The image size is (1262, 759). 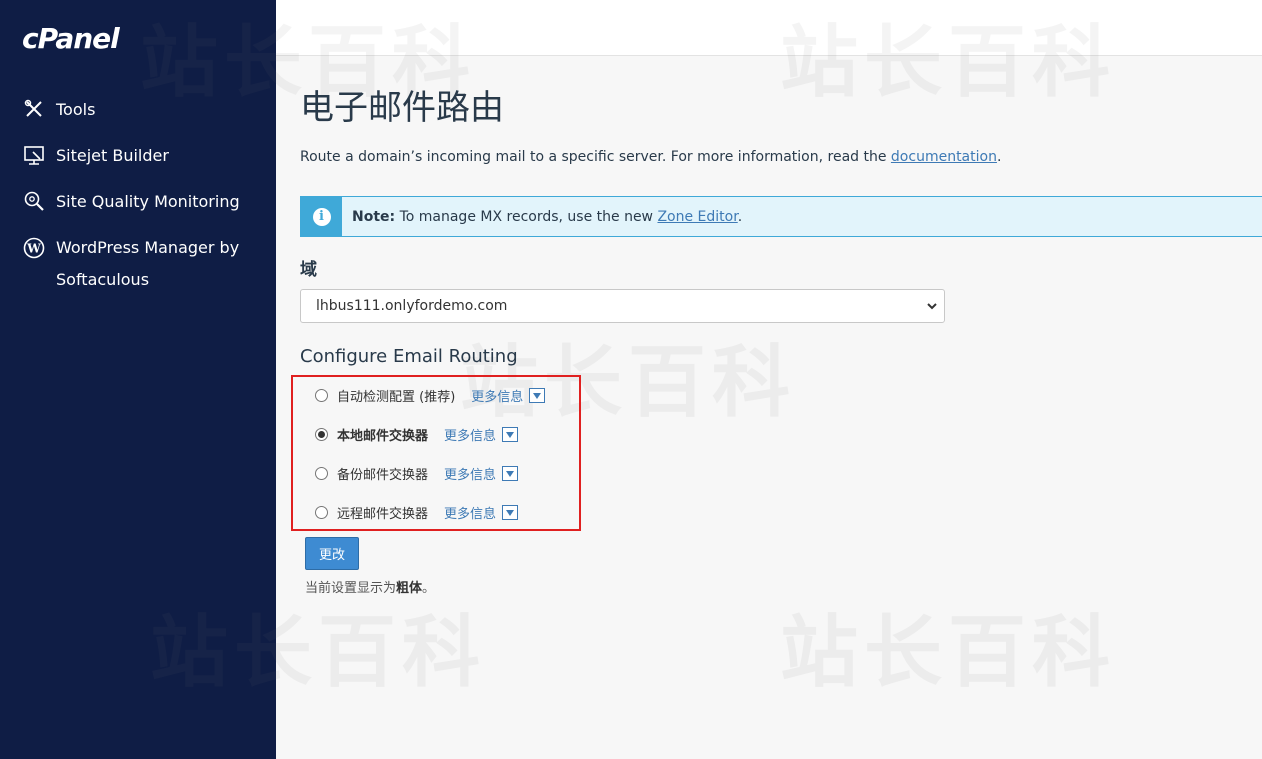 What do you see at coordinates (409, 588) in the screenshot?
I see `hint-bold: 粗体` at bounding box center [409, 588].